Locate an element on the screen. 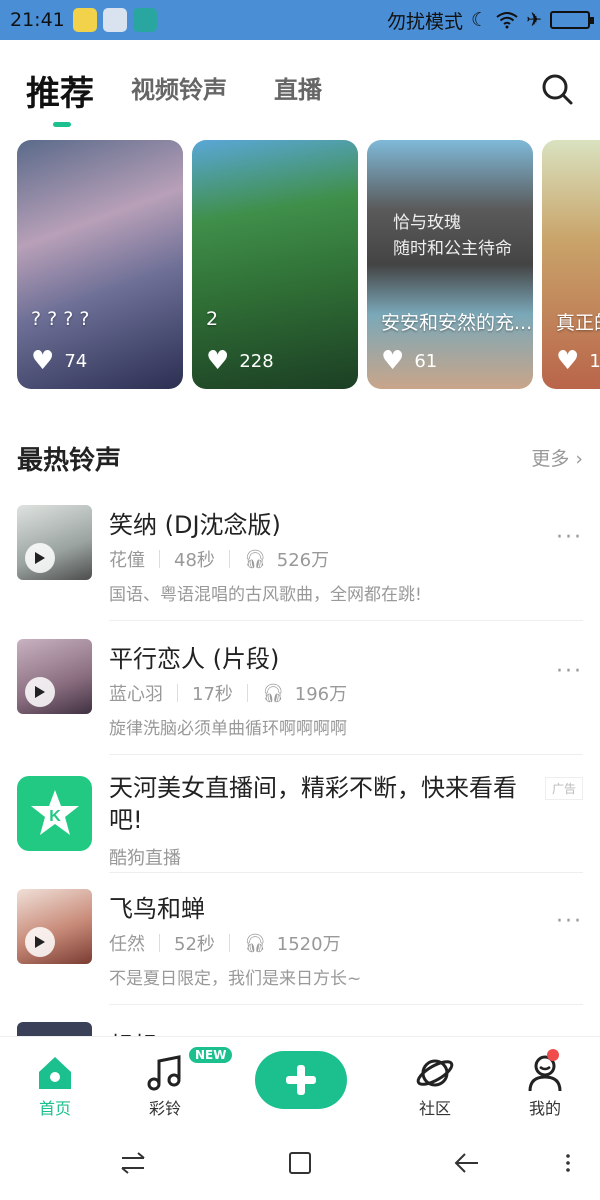  home-icon is located at coordinates (55, 1073).